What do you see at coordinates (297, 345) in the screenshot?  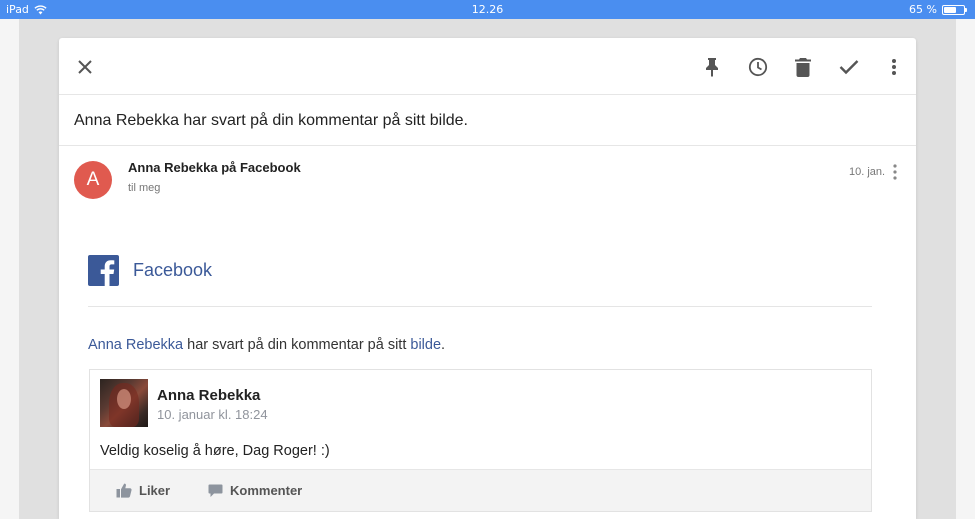 I see `notification-middle: har svart på din kommentar på sitt` at bounding box center [297, 345].